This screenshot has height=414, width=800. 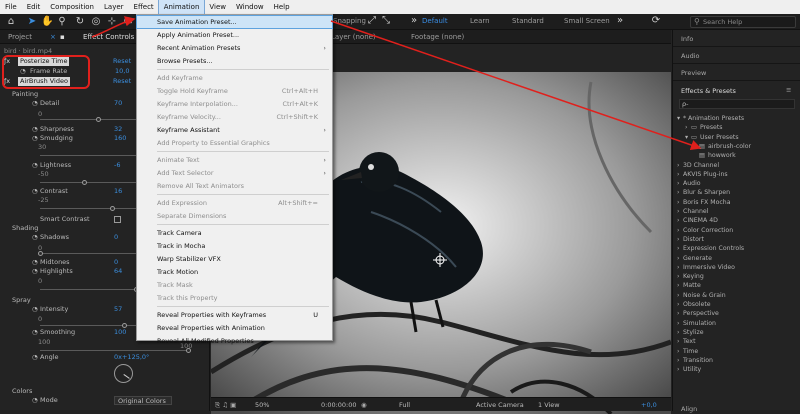 What do you see at coordinates (113, 27) in the screenshot?
I see `arrow-to-save-preset` at bounding box center [113, 27].